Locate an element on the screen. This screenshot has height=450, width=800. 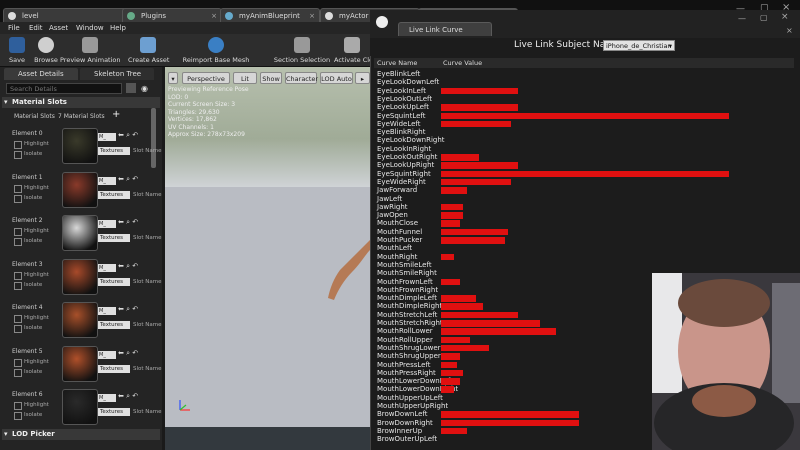
subject-dropdown: iPhone_de_Christian ▾ is located at coordinates (639, 45).